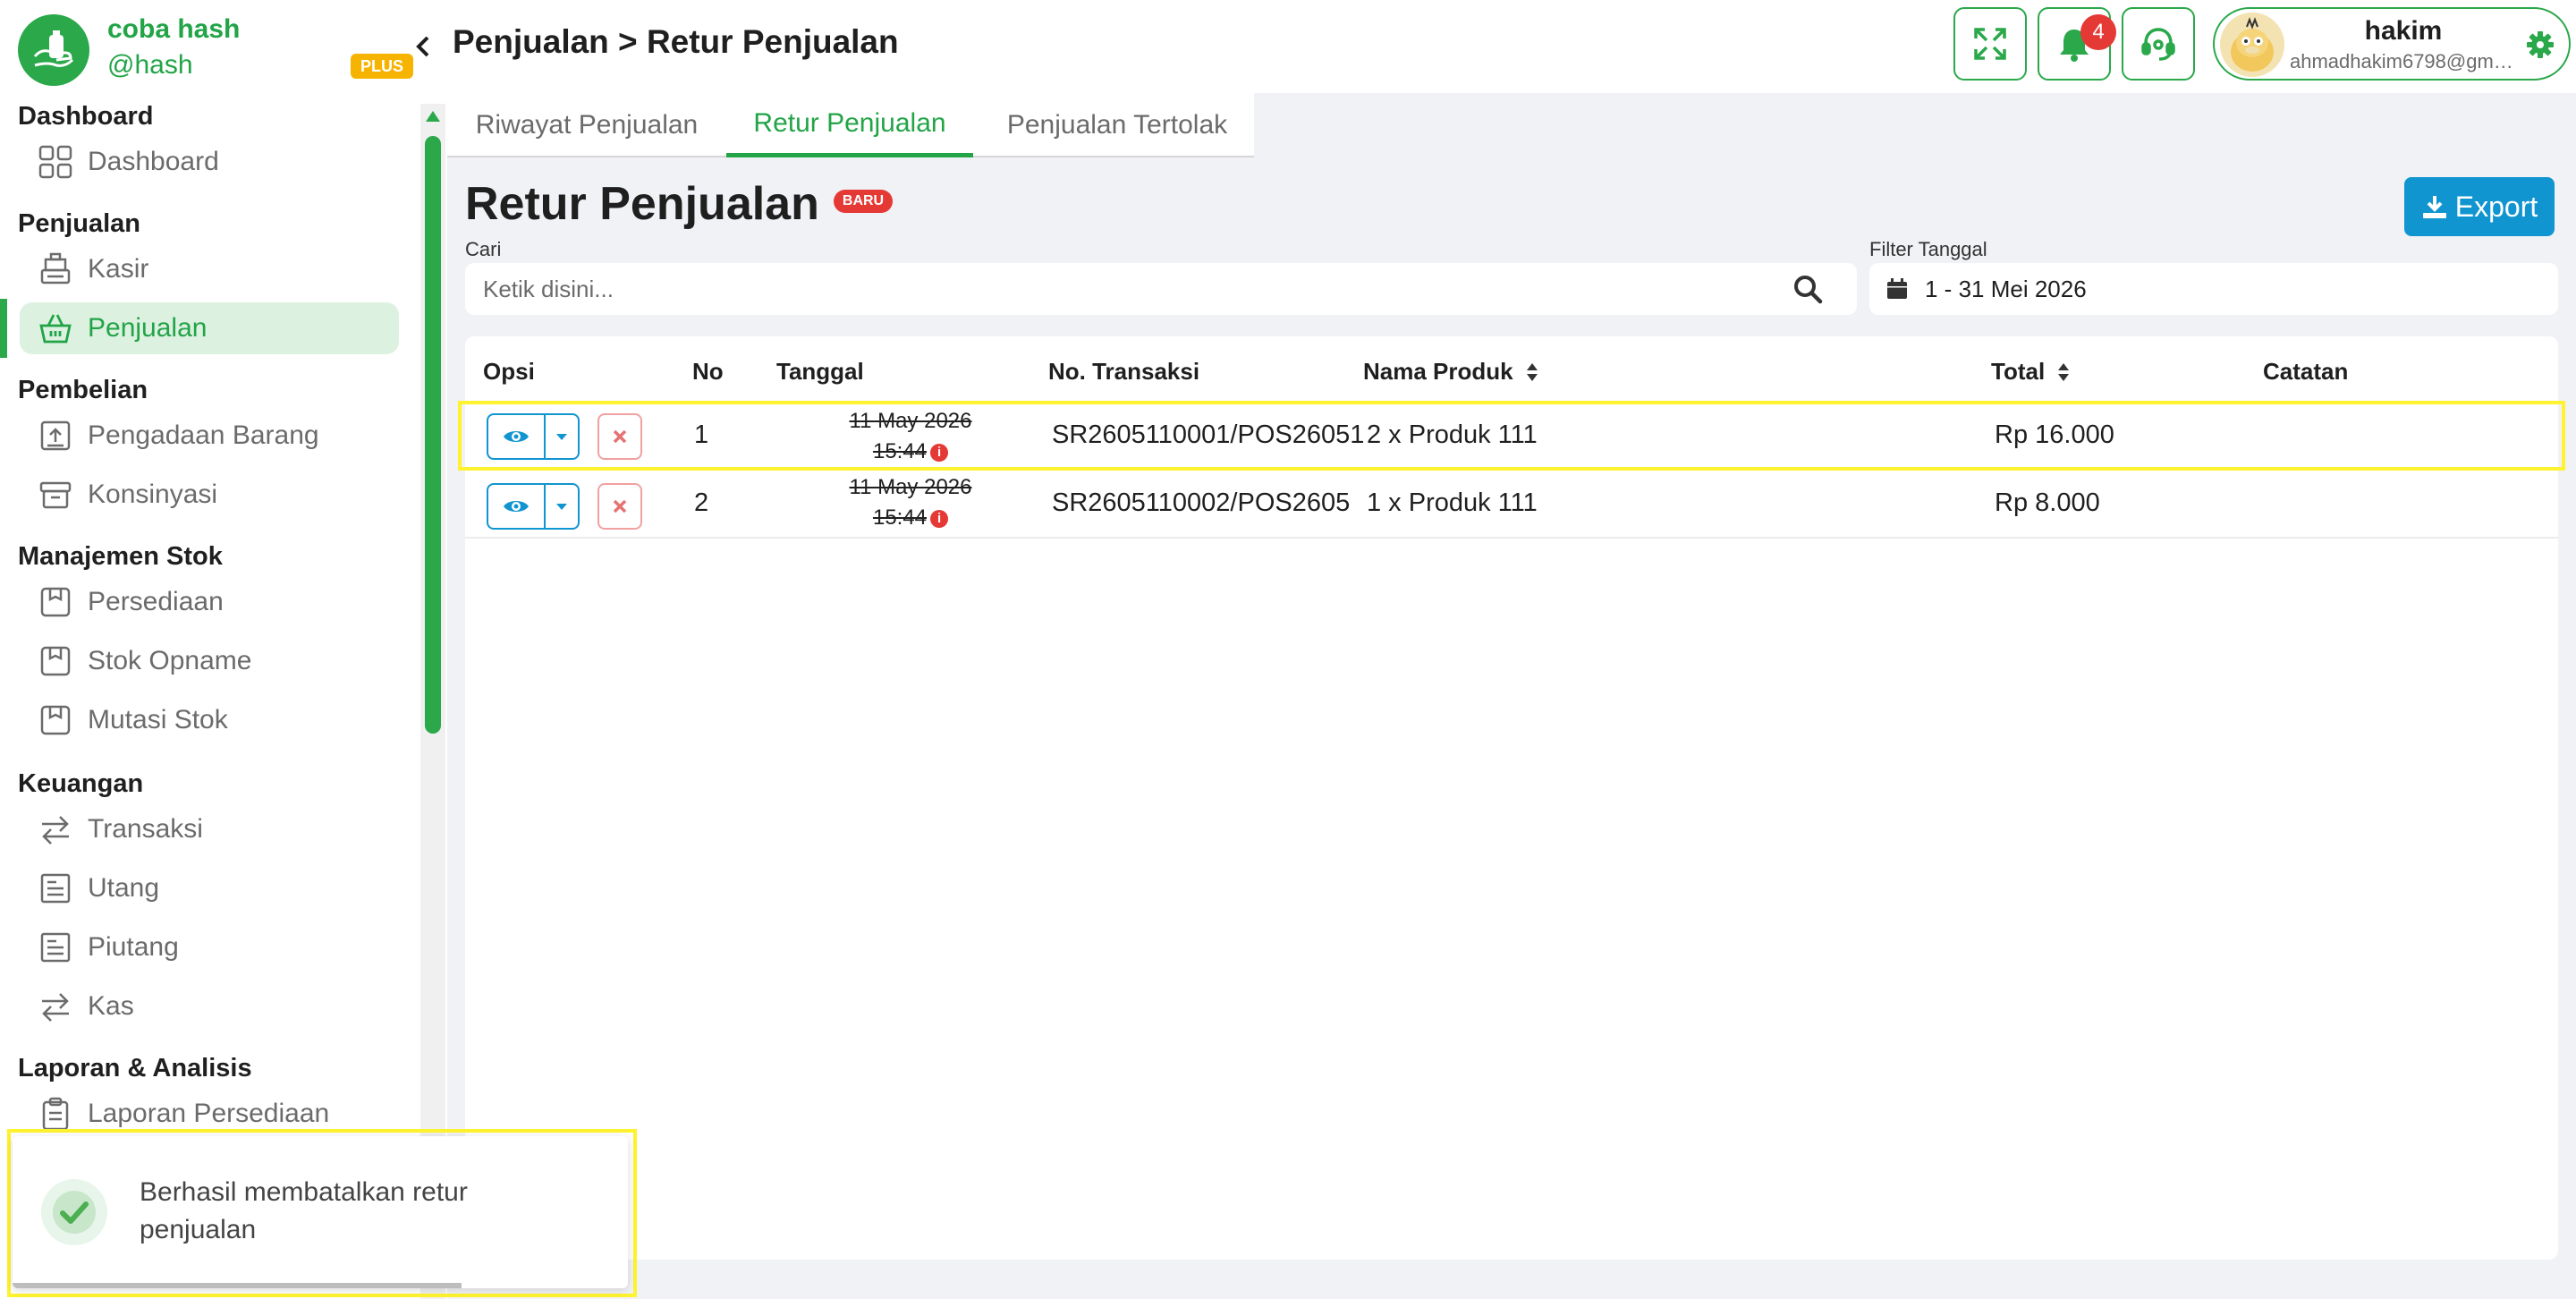 This screenshot has width=2576, height=1299. What do you see at coordinates (209, 269) in the screenshot?
I see `sidebar-item-kasir: Kasir` at bounding box center [209, 269].